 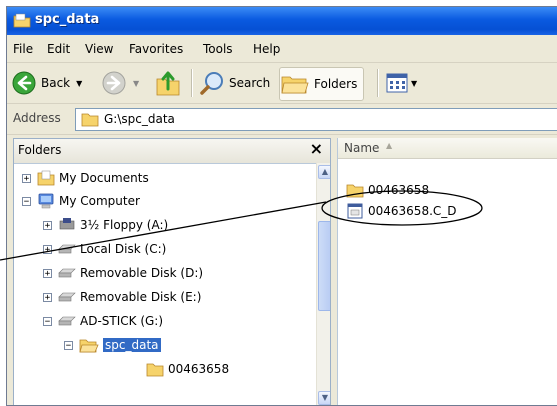 I want to click on tree-item-removable-d: + Removable Disk (D:), so click(x=123, y=273).